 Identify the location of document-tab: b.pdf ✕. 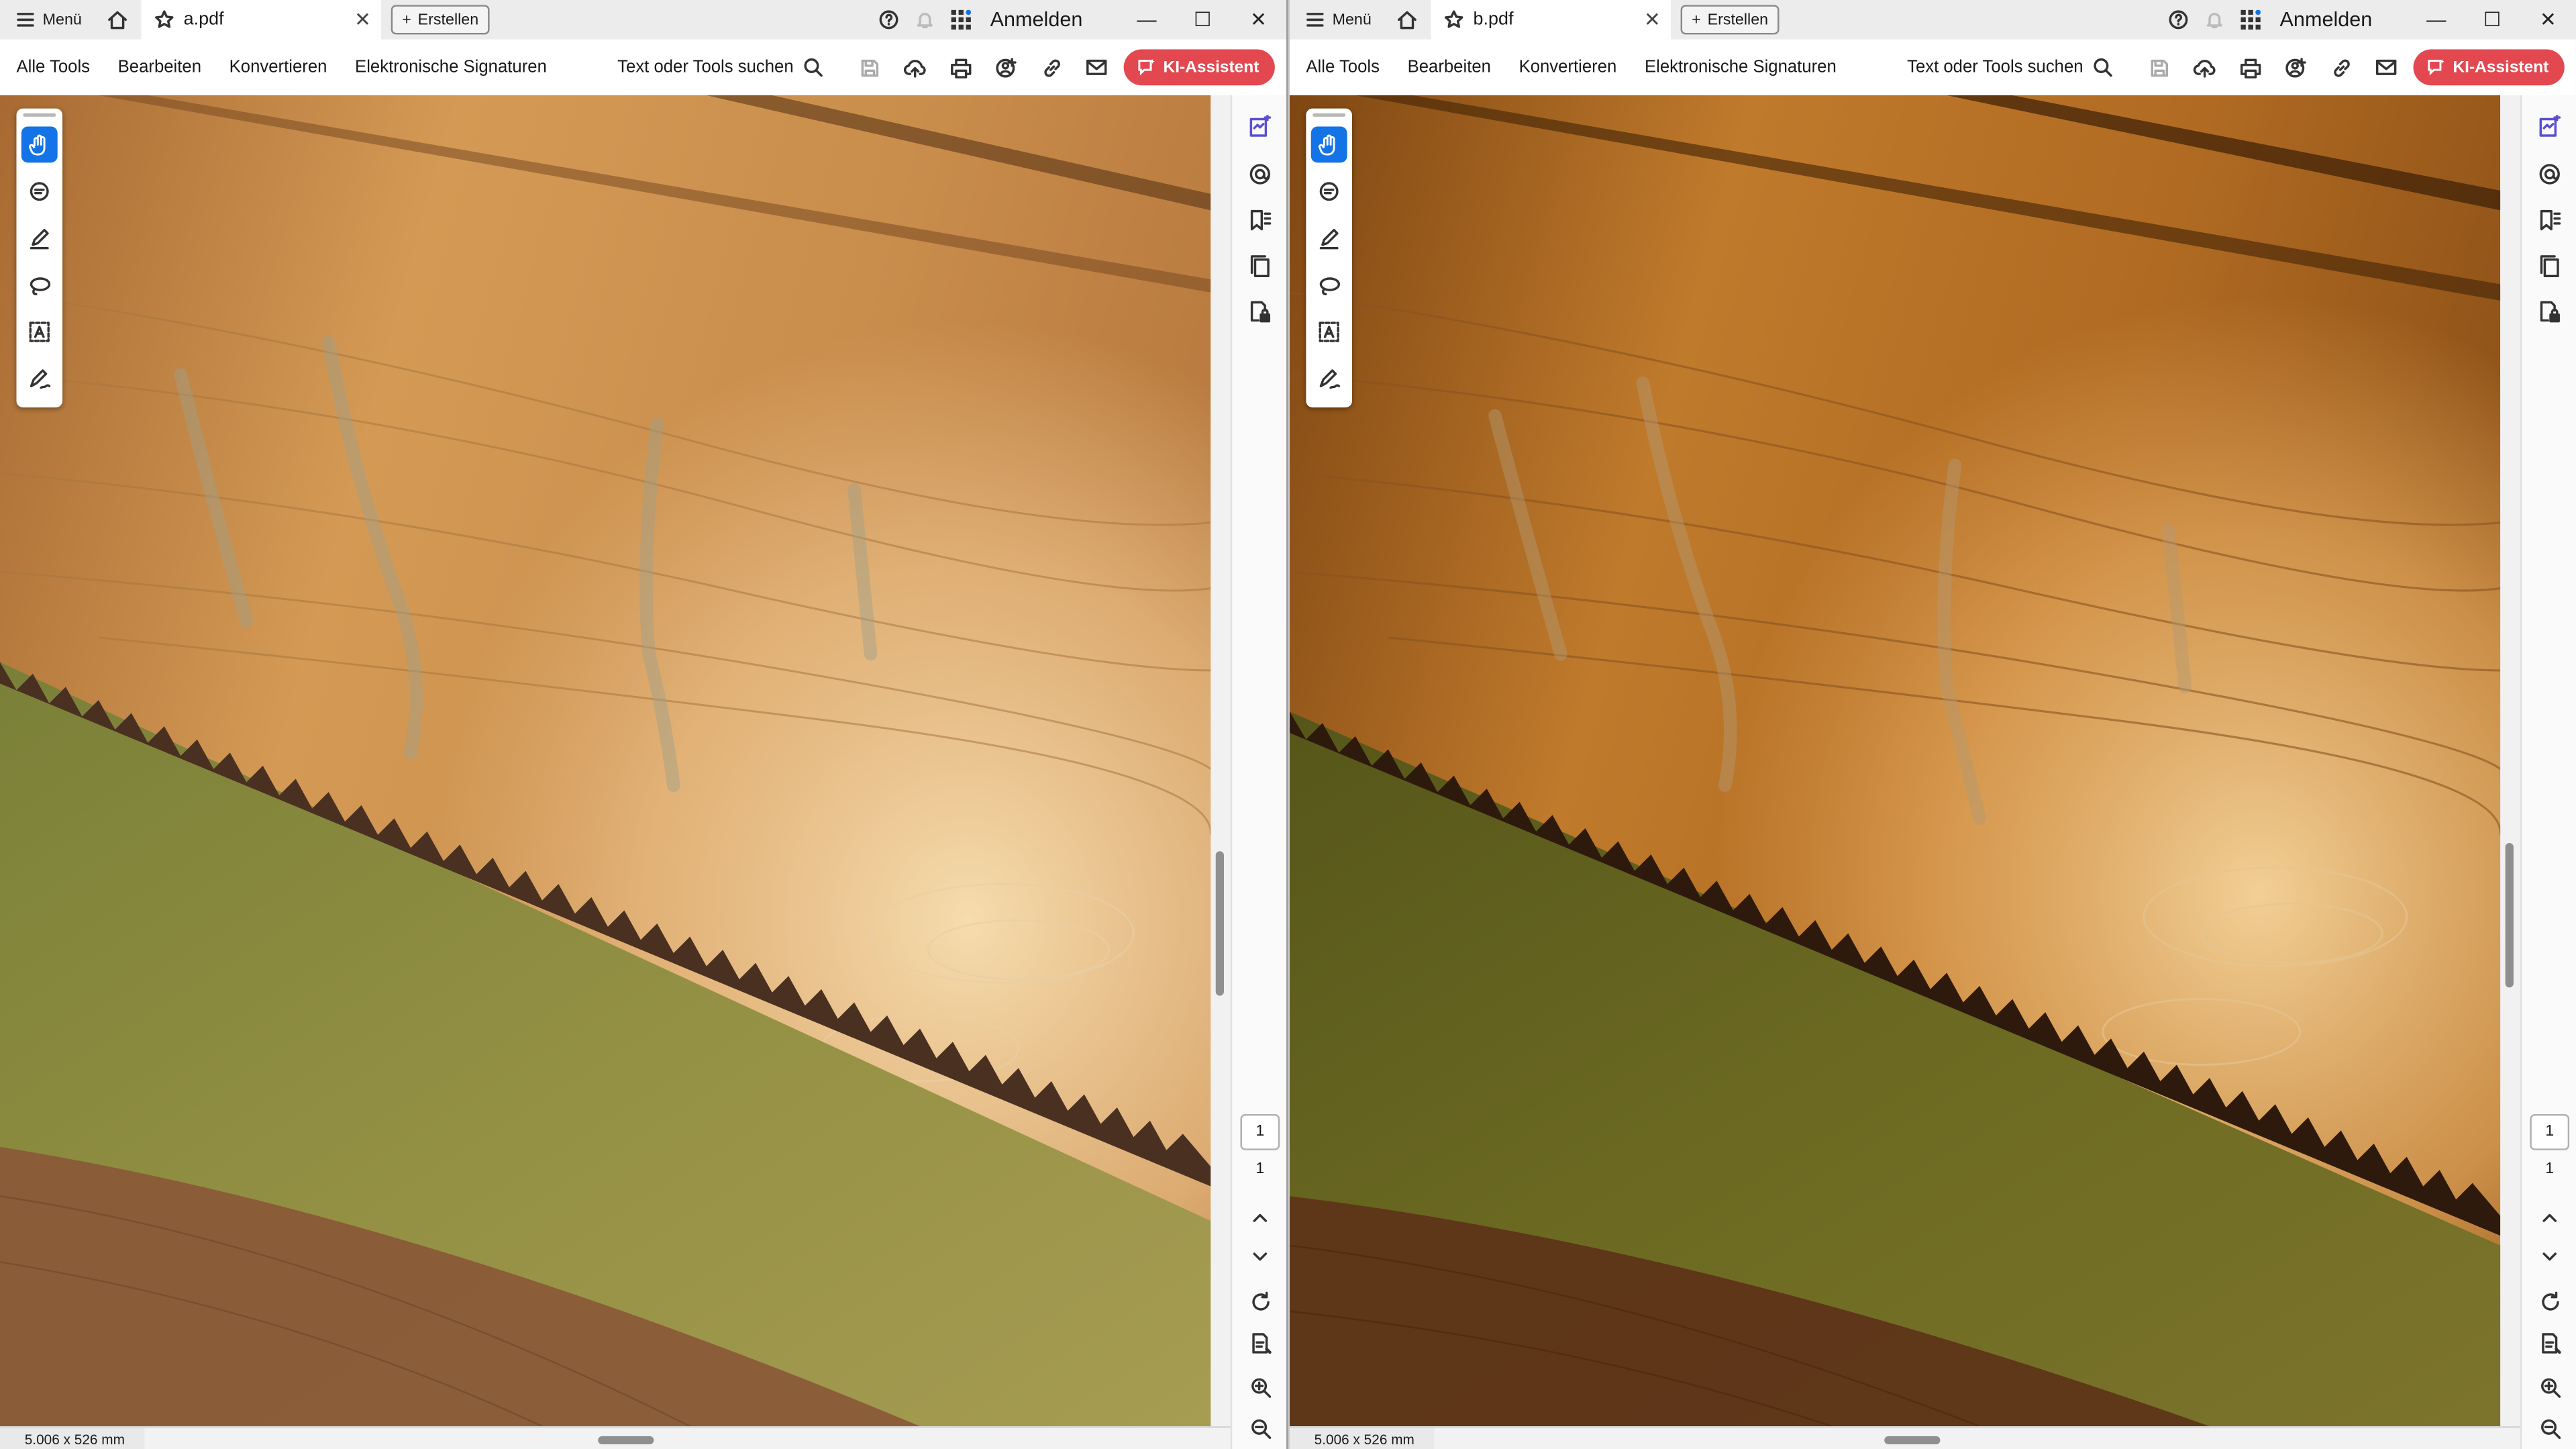
(1550, 20).